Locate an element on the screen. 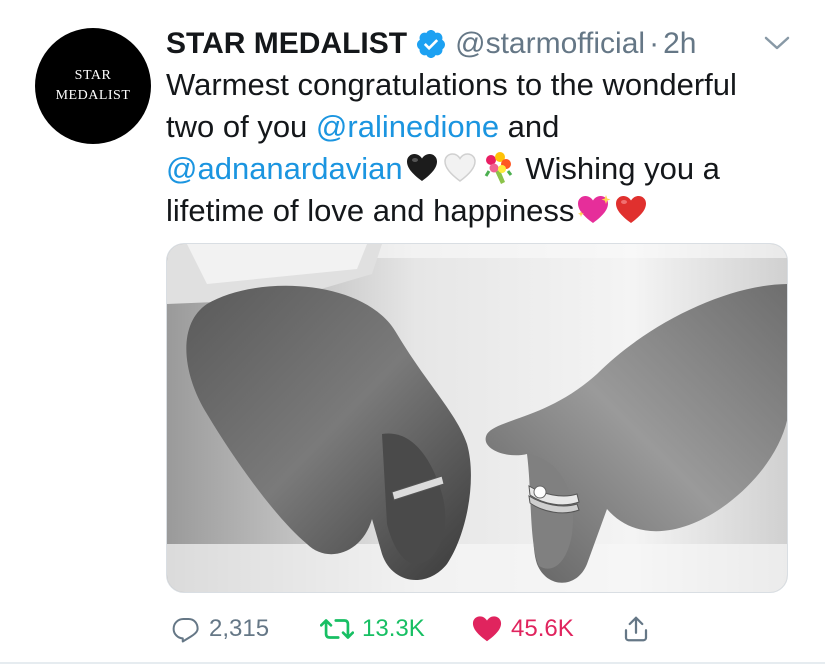  tweet-text-line: lifetime of love and happiness is located at coordinates (486, 211).